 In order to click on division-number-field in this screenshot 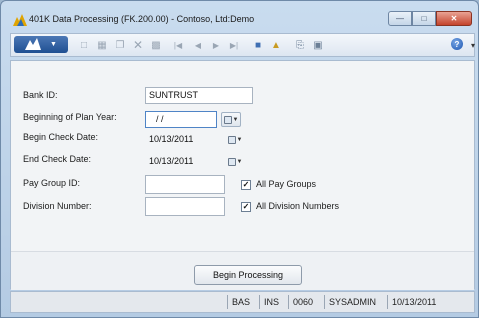, I will do `click(185, 206)`.